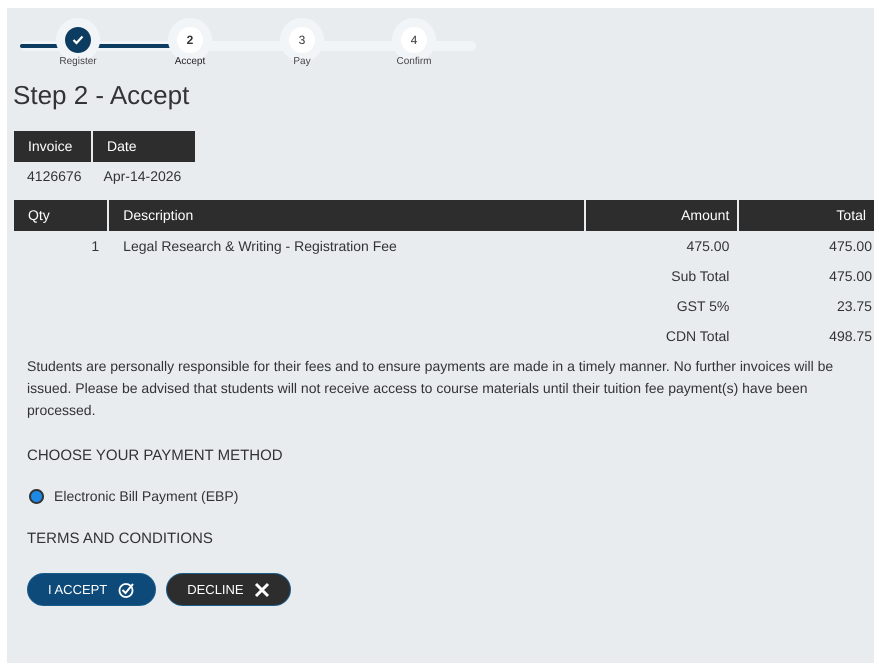 The width and height of the screenshot is (874, 665). Describe the element at coordinates (700, 276) in the screenshot. I see `summary-label: Sub Total` at that location.